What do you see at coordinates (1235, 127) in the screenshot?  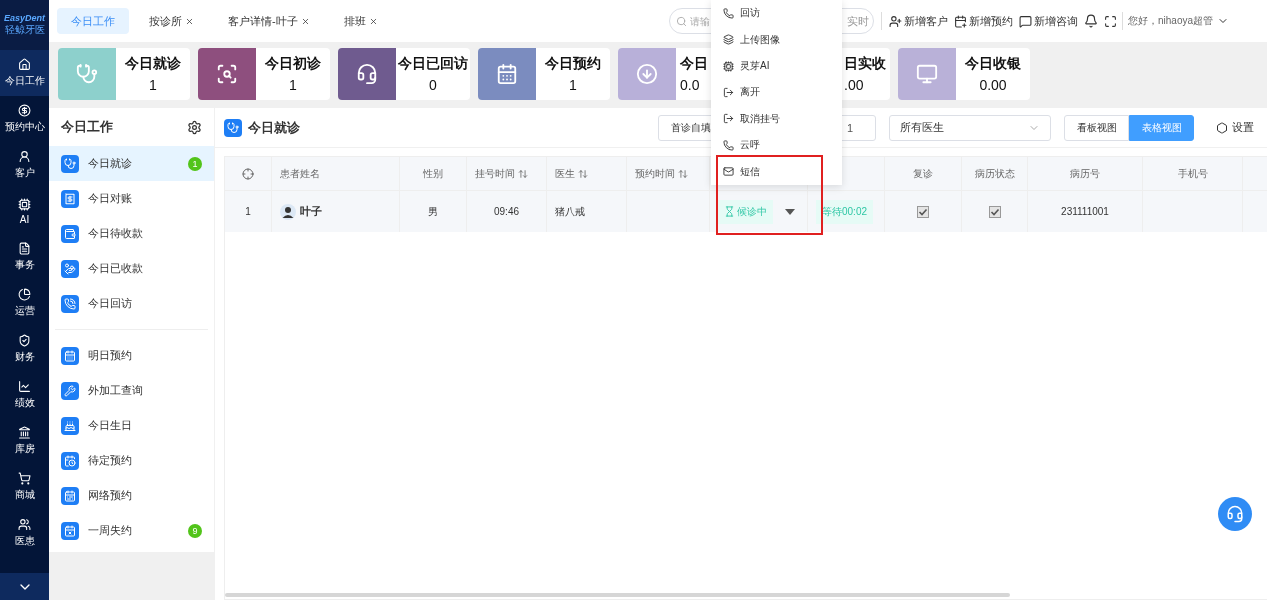 I see `settings-button: 设置` at bounding box center [1235, 127].